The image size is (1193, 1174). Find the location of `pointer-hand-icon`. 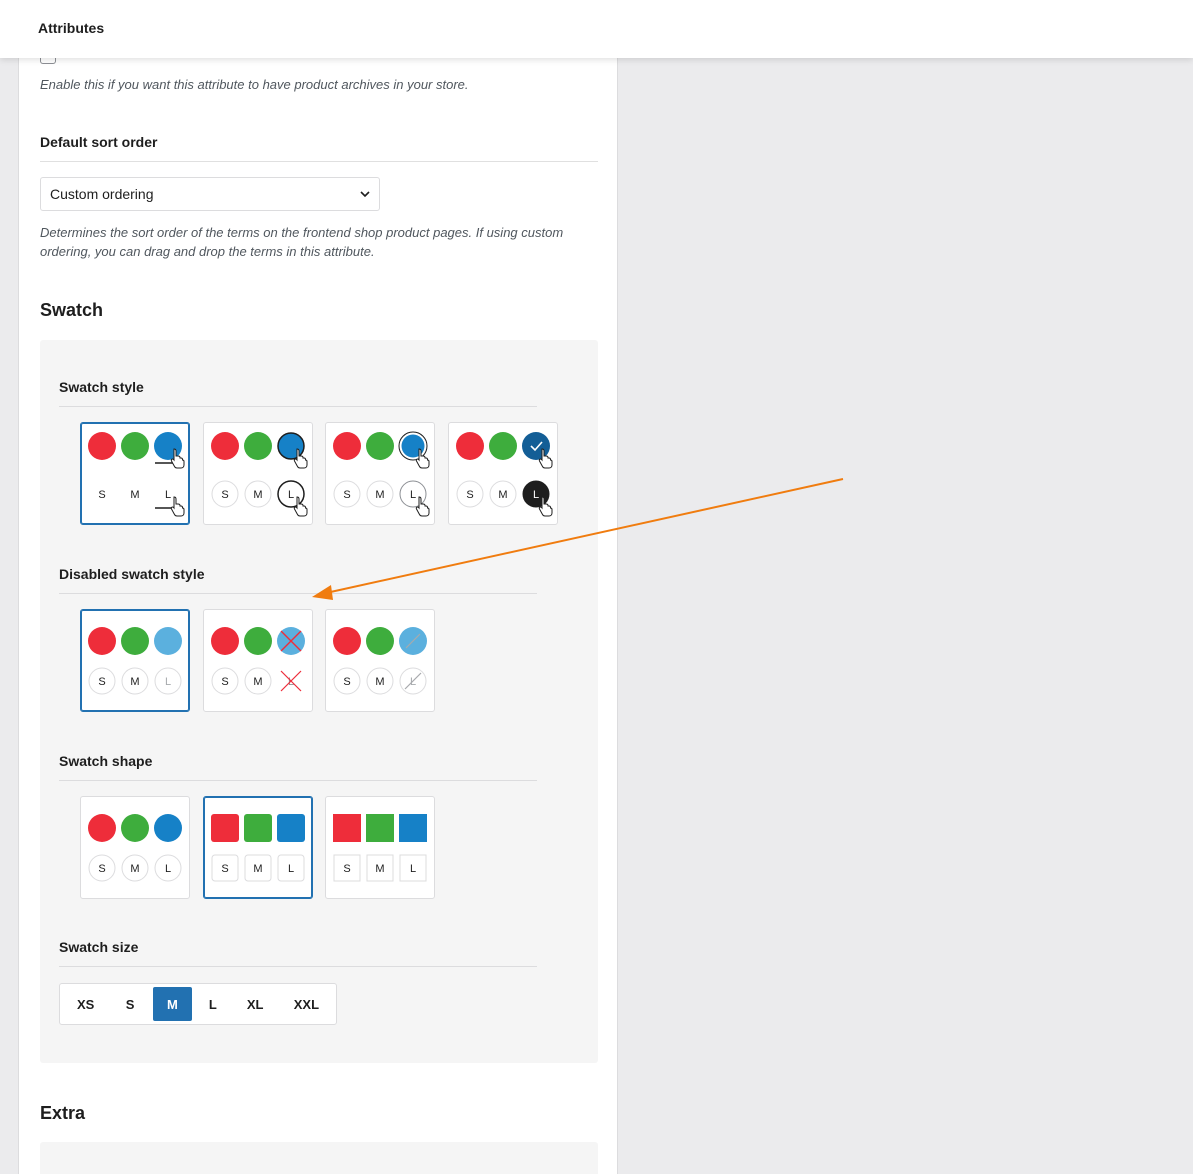

pointer-hand-icon is located at coordinates (177, 506).